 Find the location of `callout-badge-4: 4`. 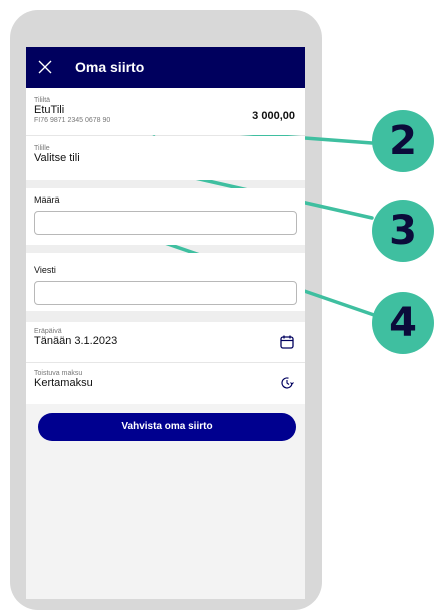

callout-badge-4: 4 is located at coordinates (403, 323).